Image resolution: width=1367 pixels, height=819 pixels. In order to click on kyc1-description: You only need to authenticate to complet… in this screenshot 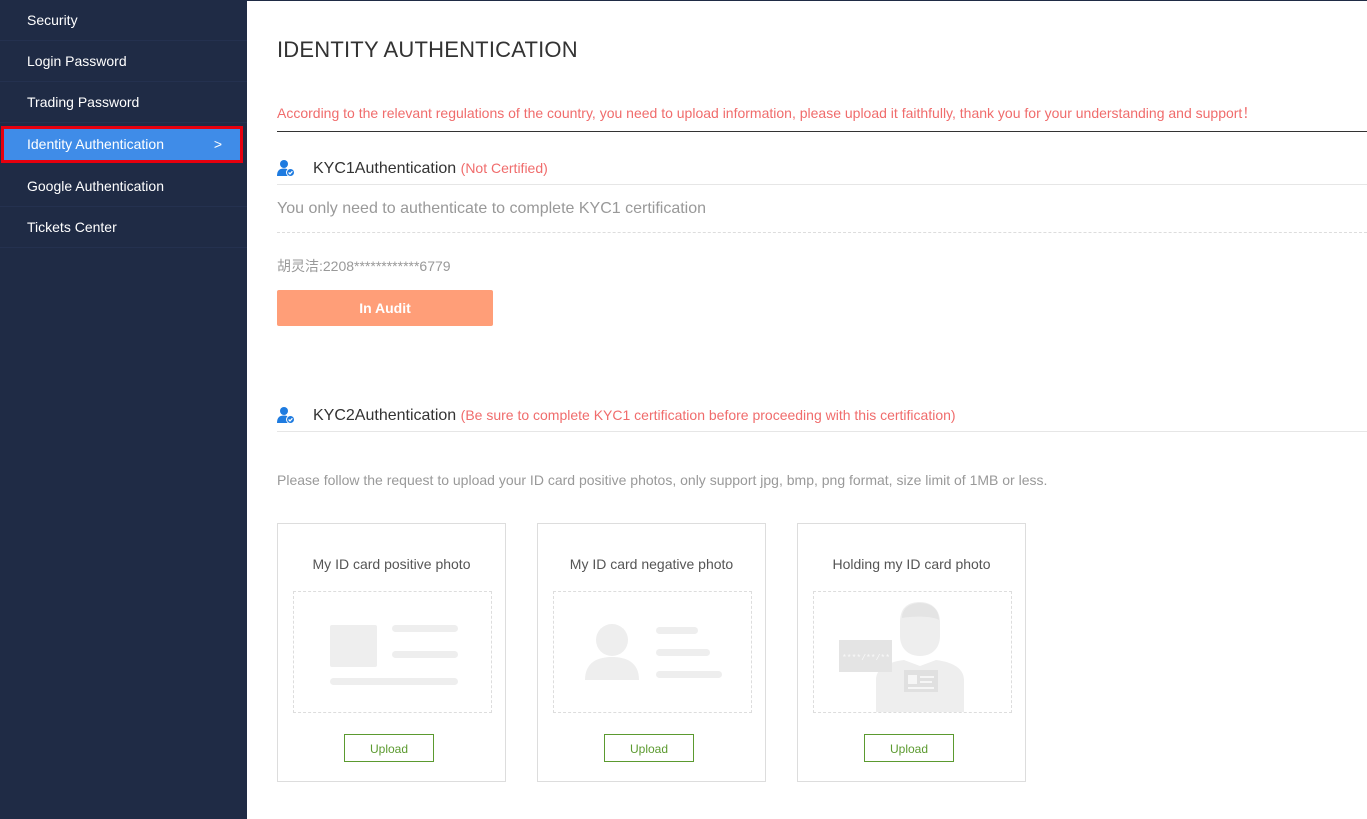, I will do `click(822, 216)`.